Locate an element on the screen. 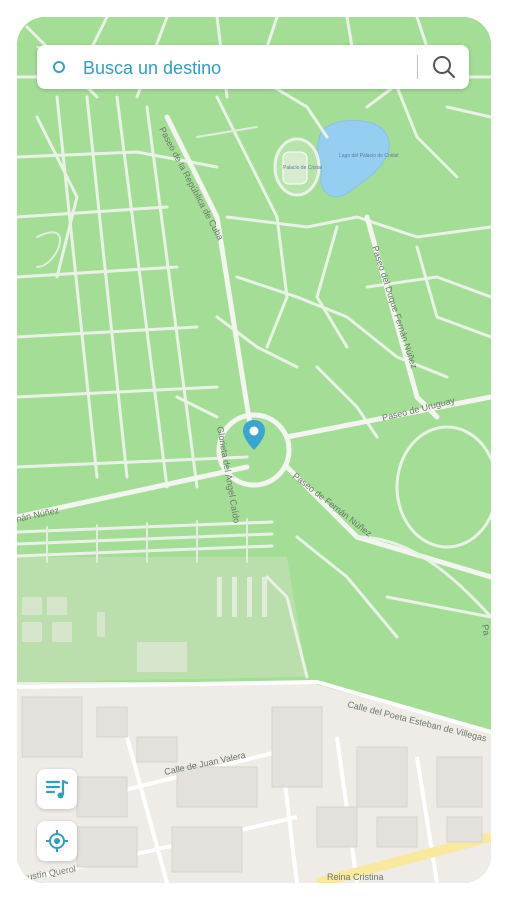 This screenshot has width=507, height=900. playlist-icon is located at coordinates (57, 789).